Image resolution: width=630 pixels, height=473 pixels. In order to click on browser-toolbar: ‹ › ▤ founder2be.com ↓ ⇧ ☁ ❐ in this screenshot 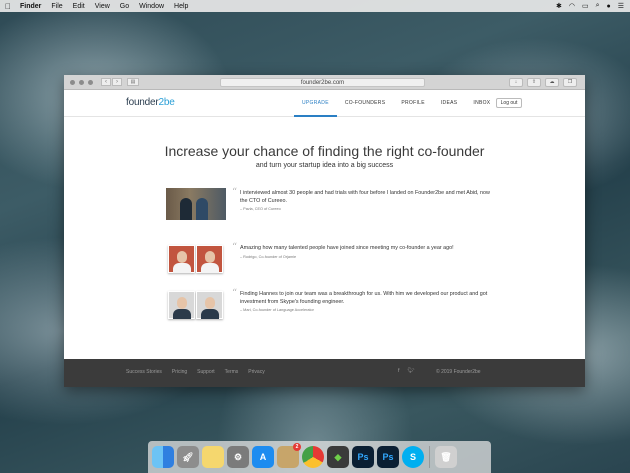, I will do `click(324, 82)`.